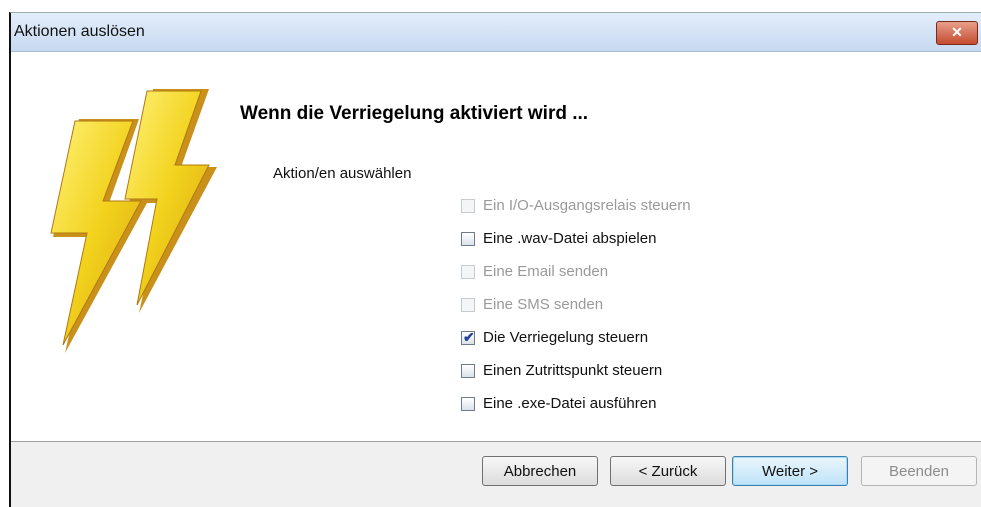 The height and width of the screenshot is (507, 981). What do you see at coordinates (79, 31) in the screenshot?
I see `window-title: Aktionen auslösen` at bounding box center [79, 31].